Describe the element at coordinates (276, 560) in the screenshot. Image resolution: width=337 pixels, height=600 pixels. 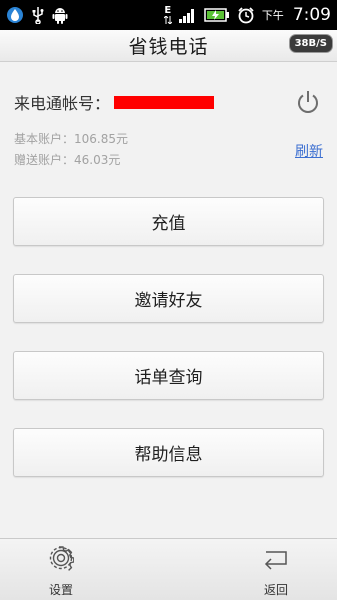
I see `back-arrow-icon` at that location.